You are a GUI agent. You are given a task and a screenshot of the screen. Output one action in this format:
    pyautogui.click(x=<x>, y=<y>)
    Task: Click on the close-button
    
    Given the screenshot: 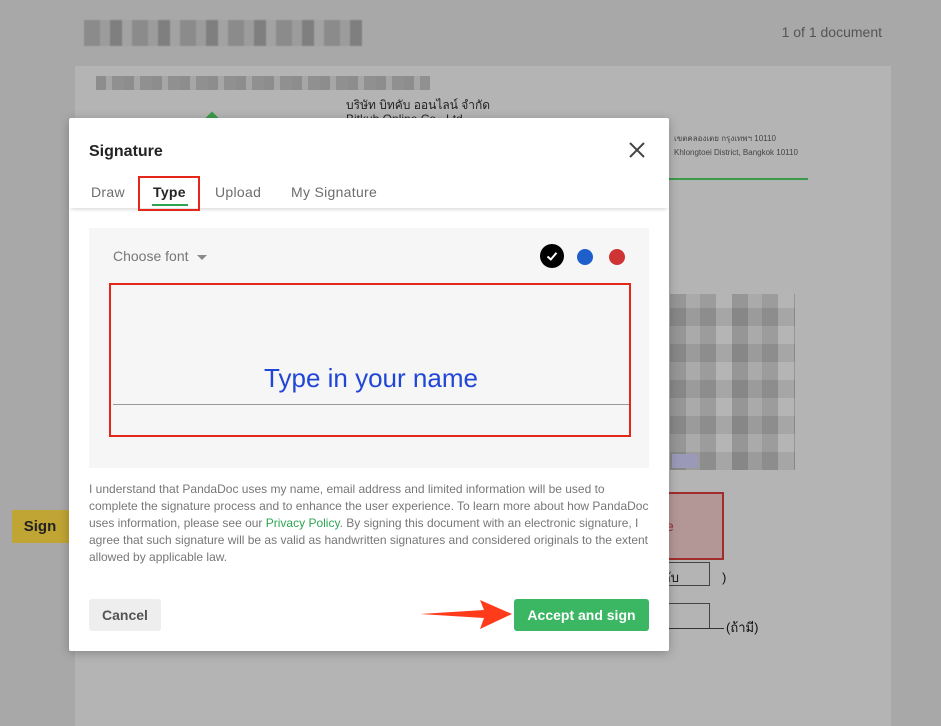 What is the action you would take?
    pyautogui.click(x=637, y=150)
    